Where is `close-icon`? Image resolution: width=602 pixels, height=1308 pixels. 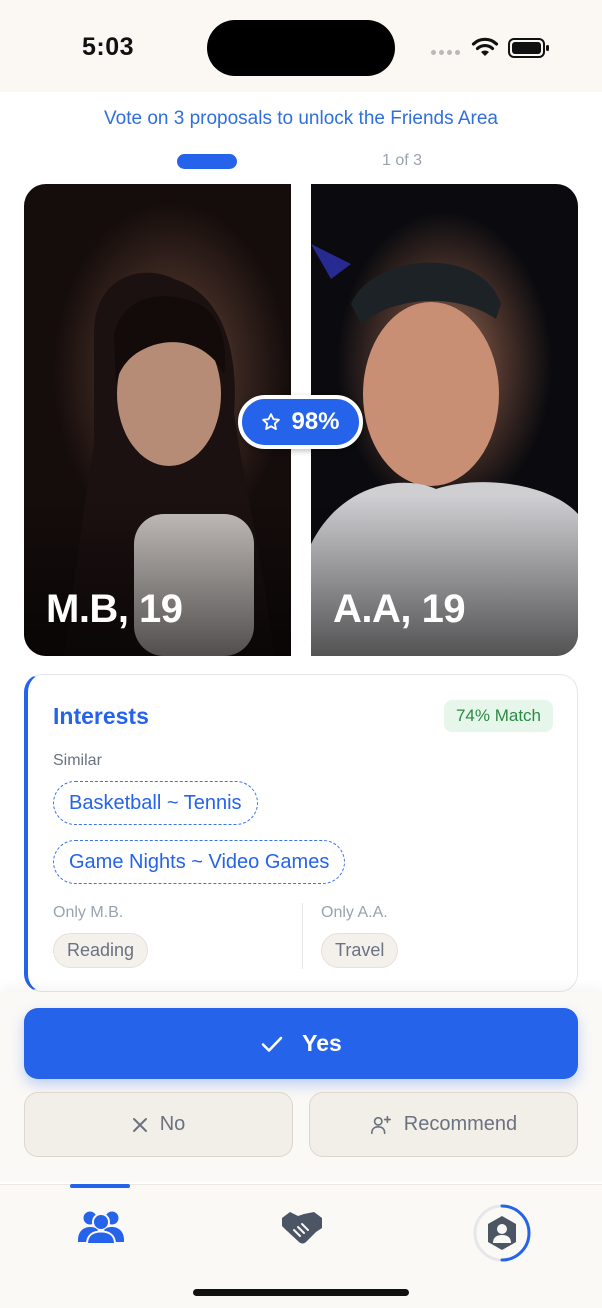 close-icon is located at coordinates (139, 1124).